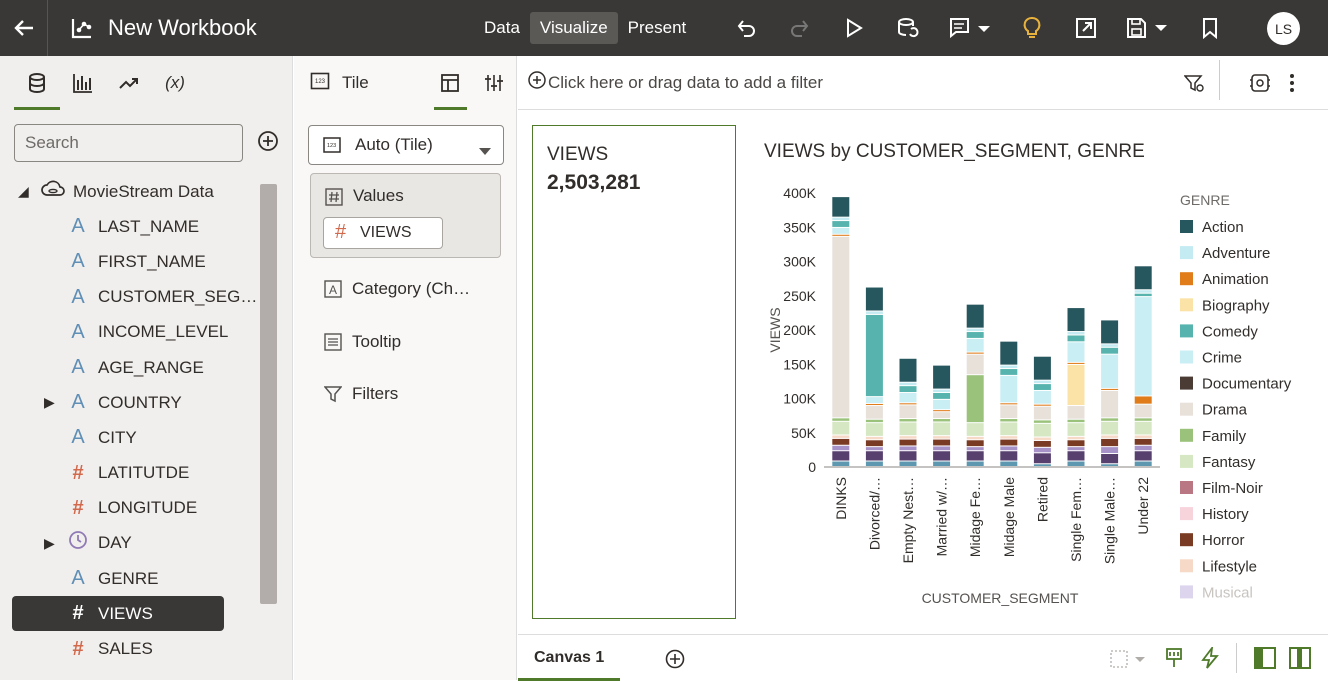 The height and width of the screenshot is (681, 1328). I want to click on tree-item: A FIRST_NAME, so click(130, 261).